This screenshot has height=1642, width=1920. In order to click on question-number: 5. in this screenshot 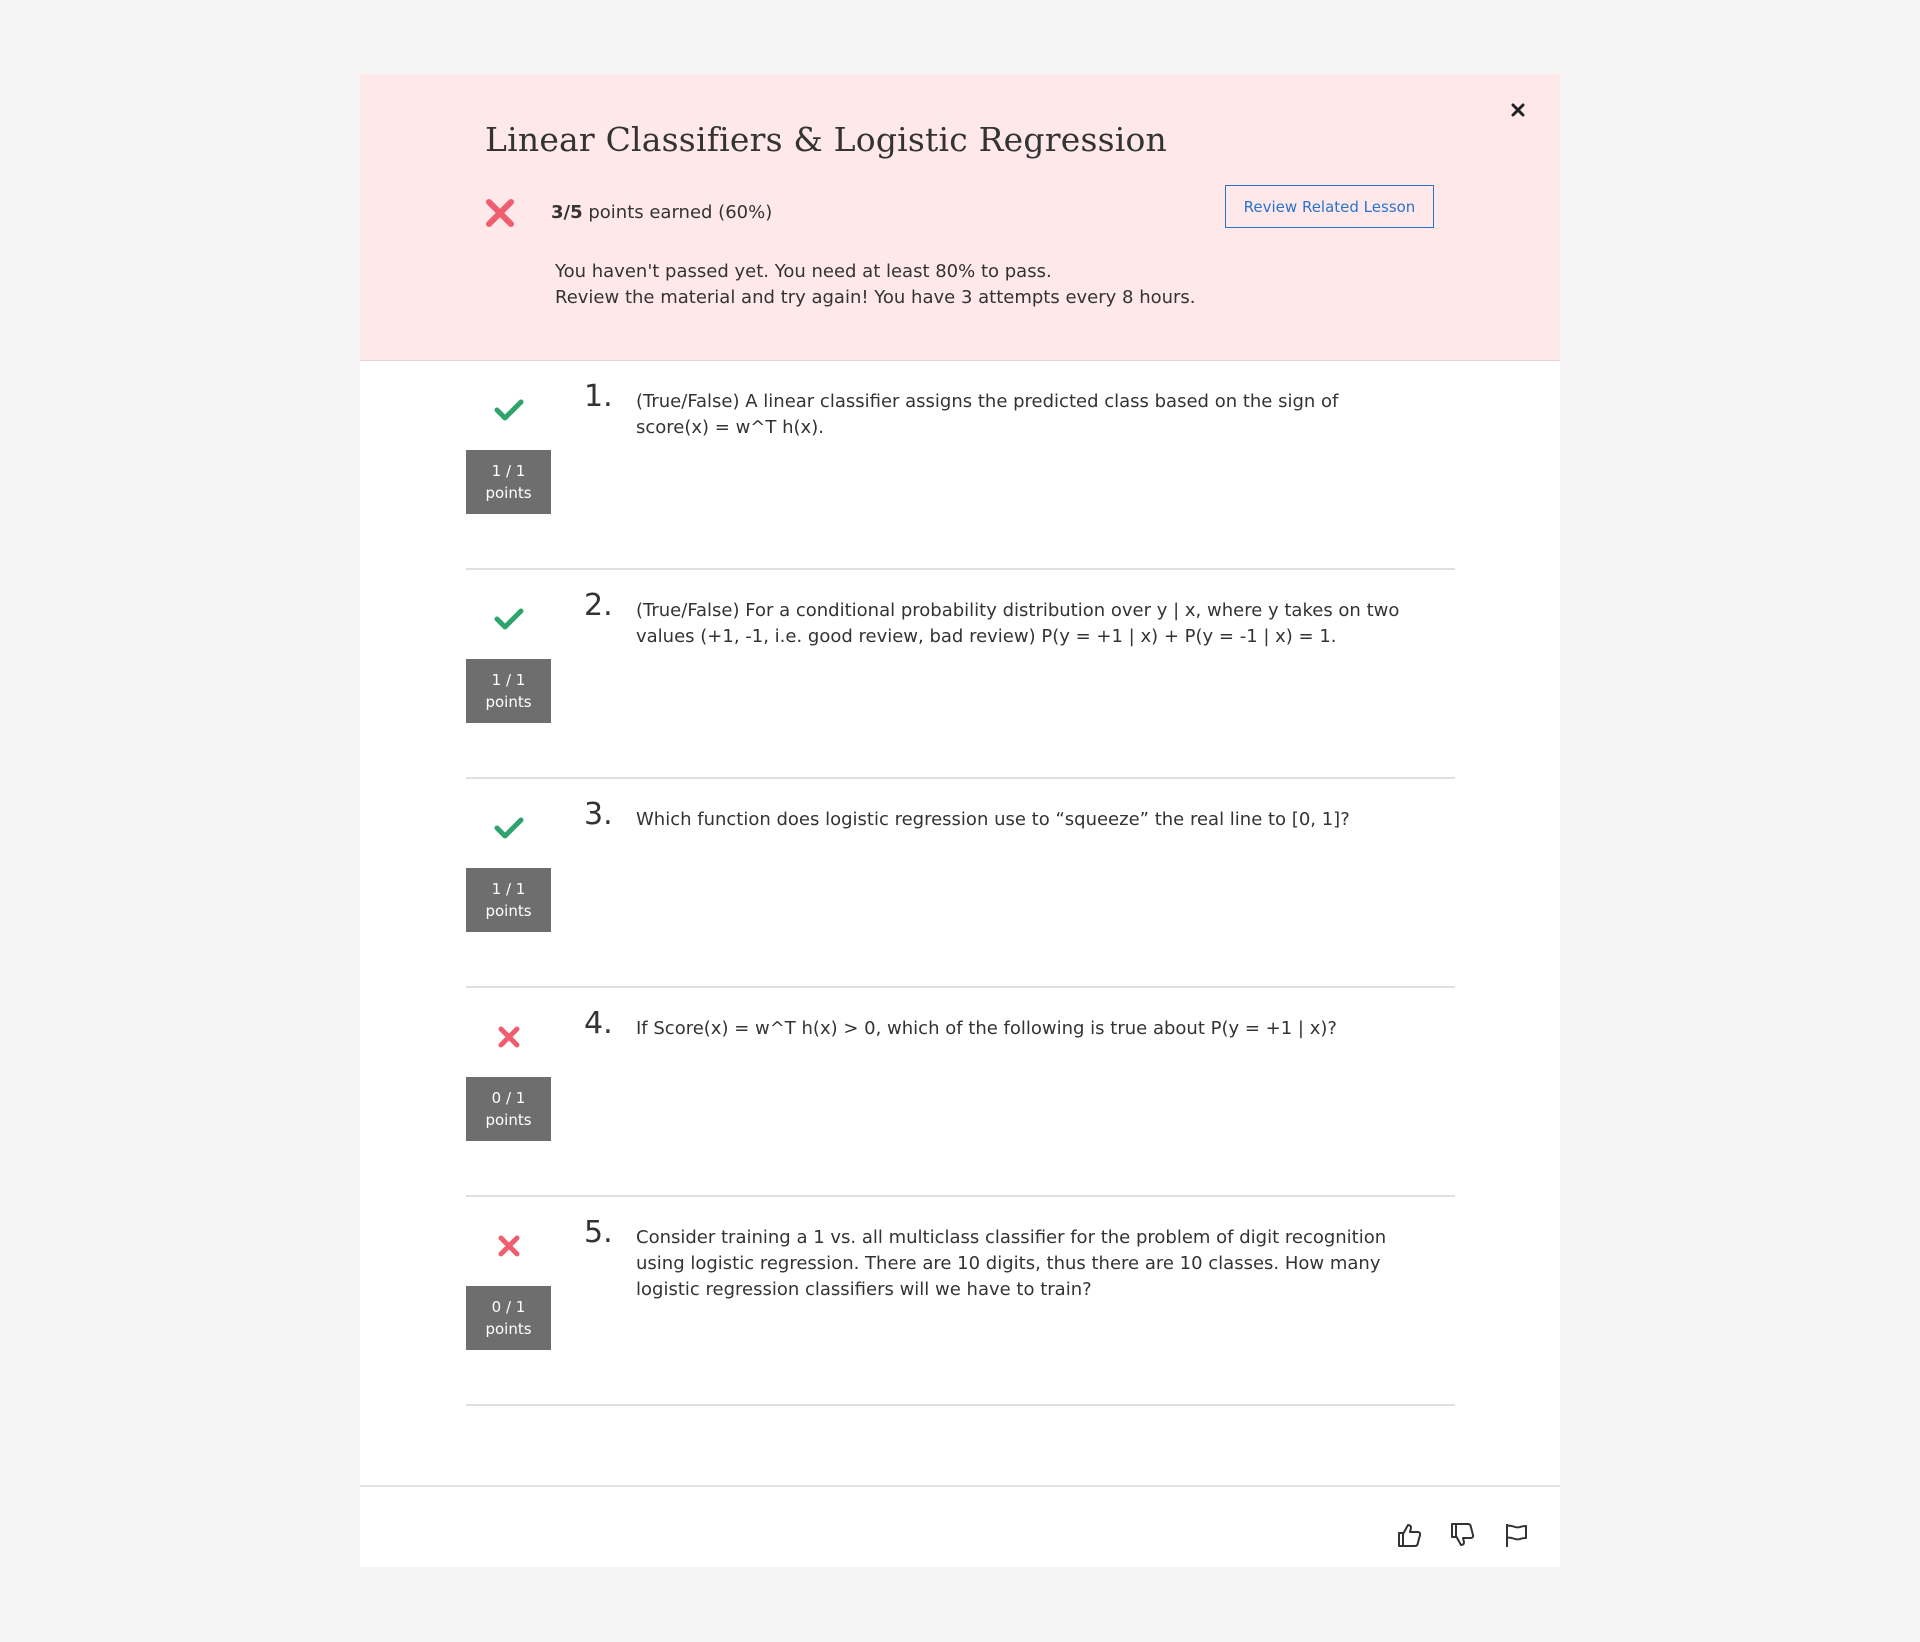, I will do `click(598, 1232)`.